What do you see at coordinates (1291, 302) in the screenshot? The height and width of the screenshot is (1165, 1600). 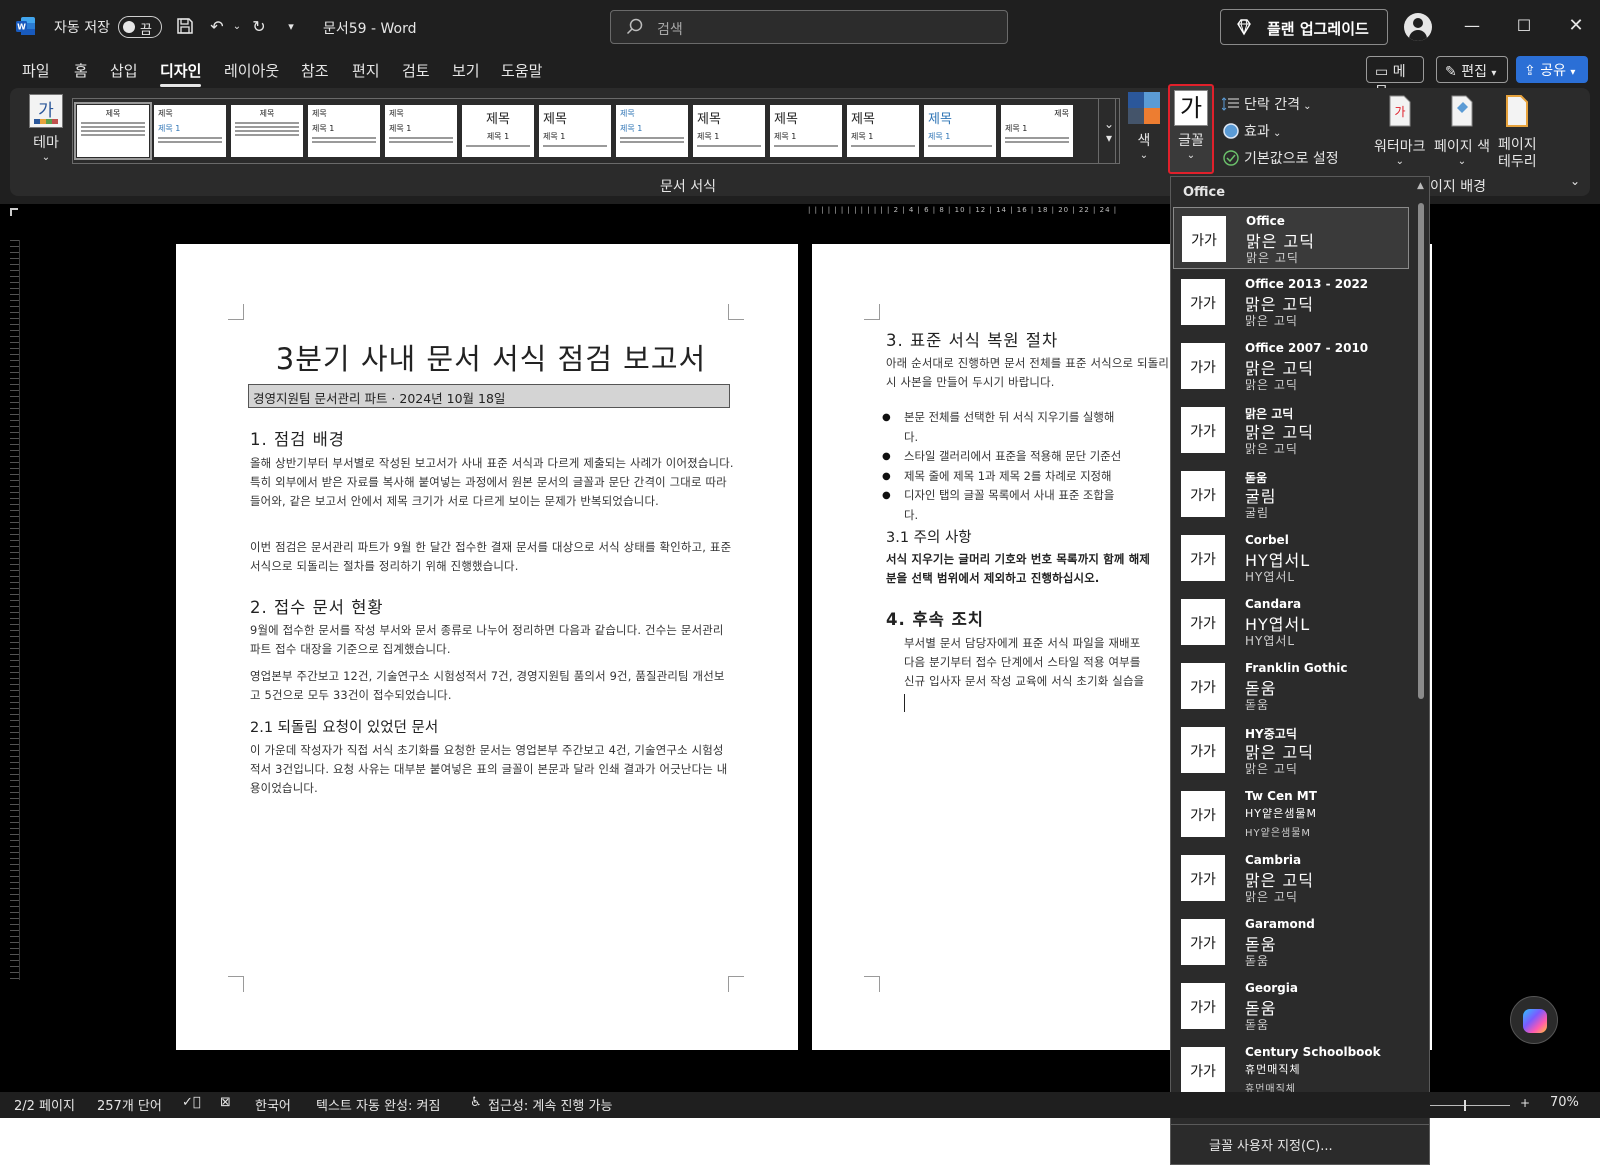 I see `font-option: 가가 Office 2013 - 2022 맑은 고딕 맑은 고딕` at bounding box center [1291, 302].